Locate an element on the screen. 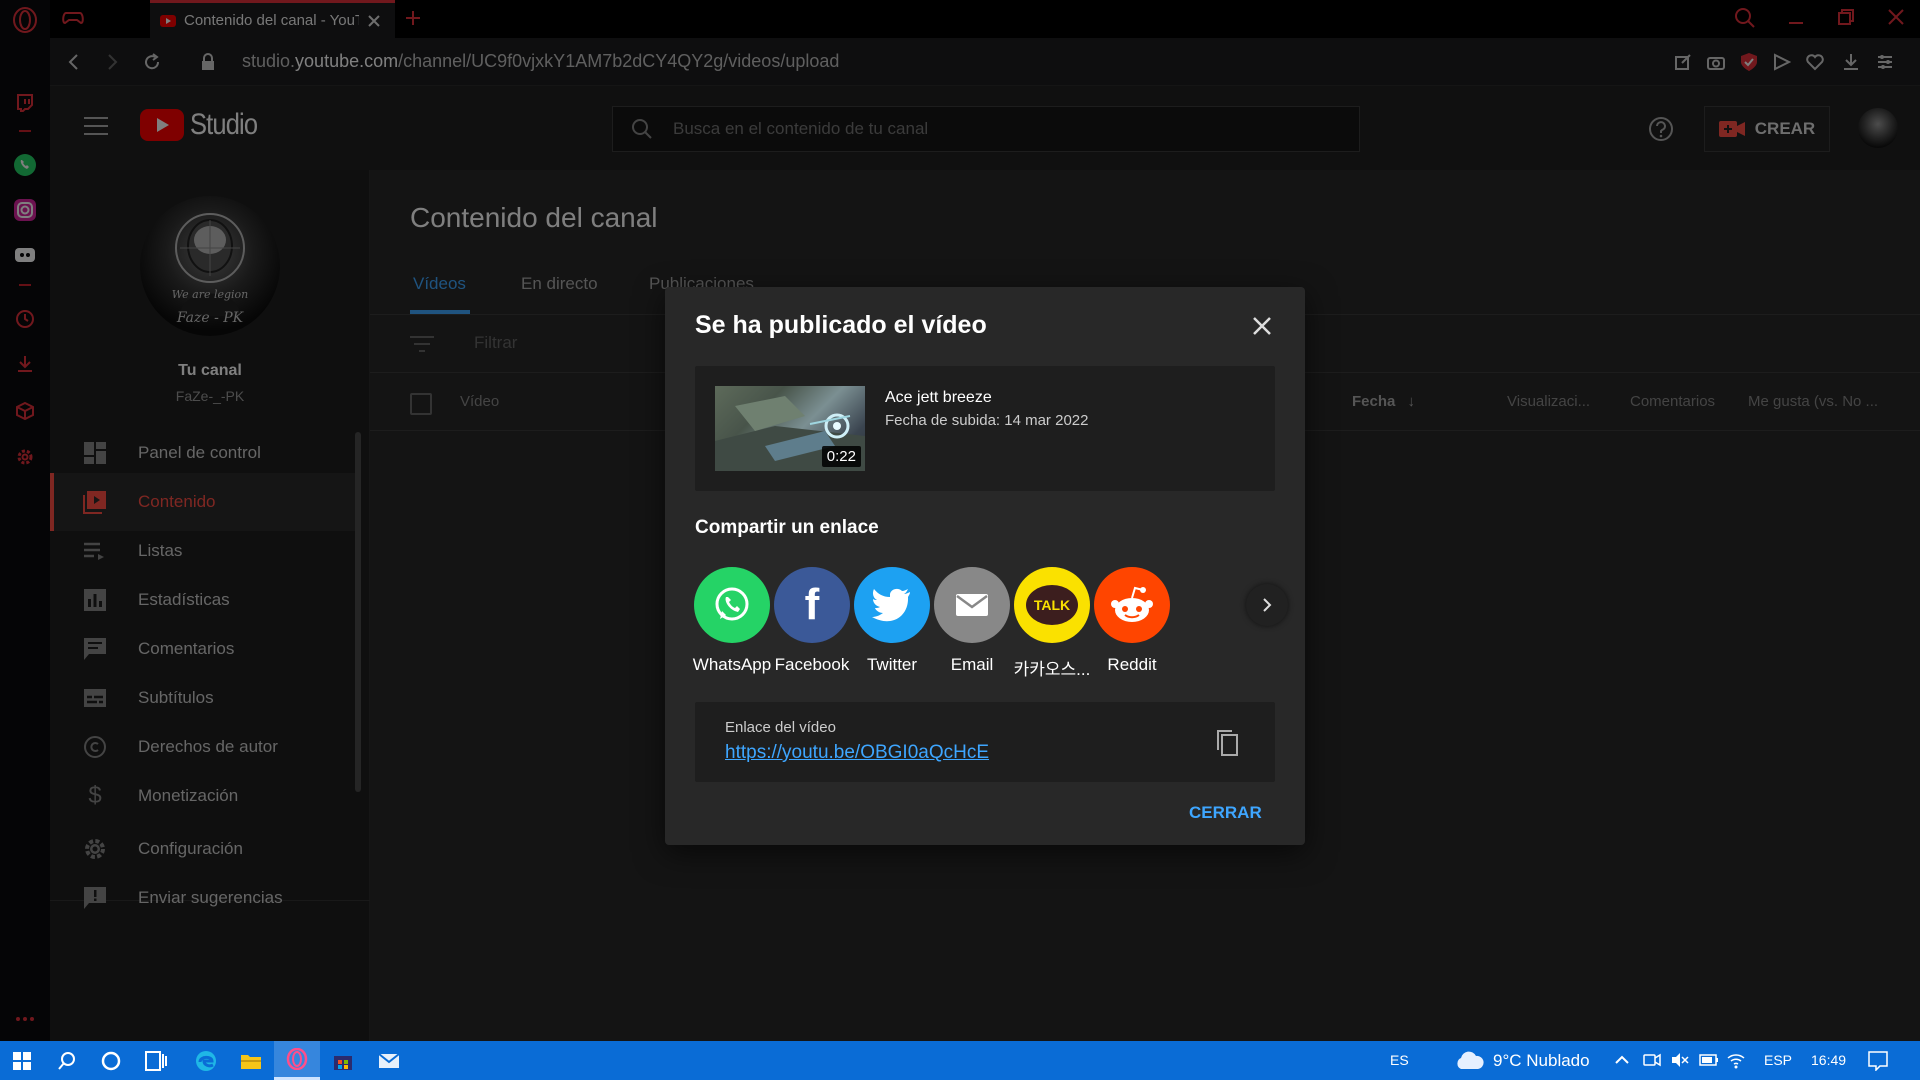 Image resolution: width=1920 pixels, height=1080 pixels. meet-now-icon is located at coordinates (1652, 1060).